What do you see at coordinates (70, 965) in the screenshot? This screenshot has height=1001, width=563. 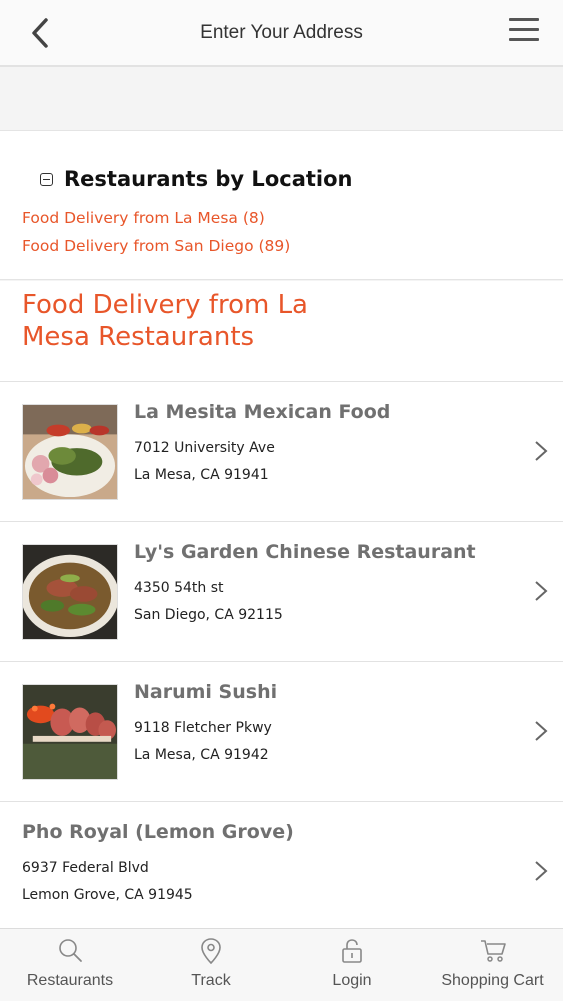 I see `nav-restaurants: Restaurants` at bounding box center [70, 965].